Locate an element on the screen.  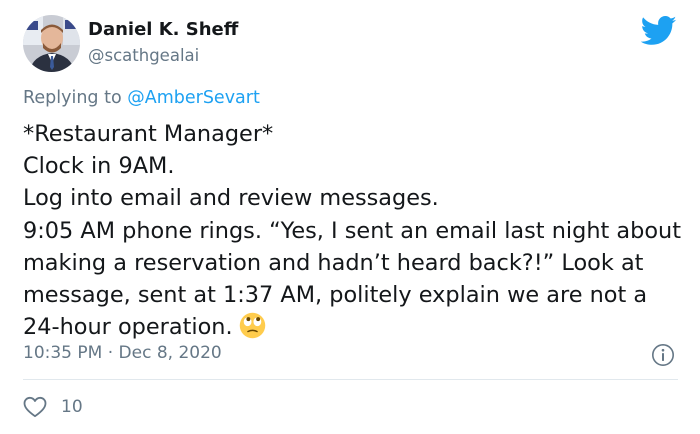
author-handle: @scathgealai is located at coordinates (143, 55).